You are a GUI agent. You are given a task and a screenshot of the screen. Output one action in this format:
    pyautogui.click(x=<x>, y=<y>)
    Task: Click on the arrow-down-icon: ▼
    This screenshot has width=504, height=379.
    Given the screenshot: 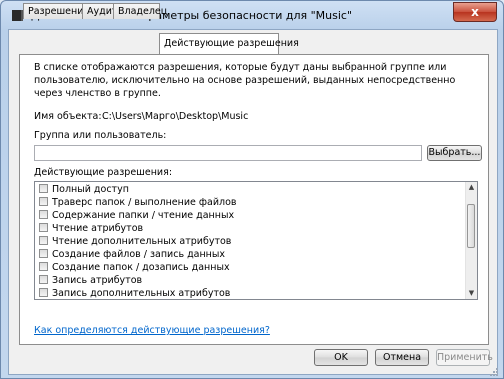 What is the action you would take?
    pyautogui.click(x=471, y=293)
    